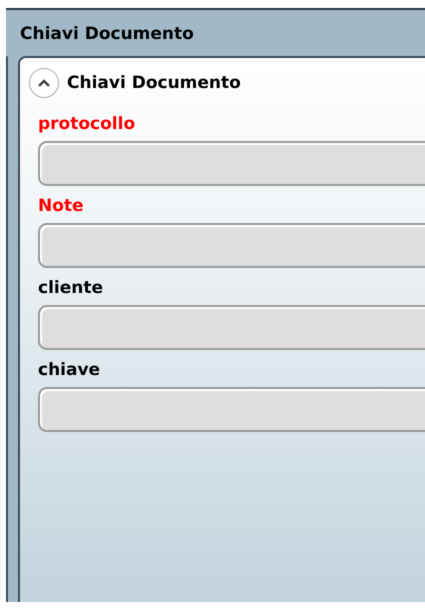 Image resolution: width=425 pixels, height=610 pixels. Describe the element at coordinates (71, 288) in the screenshot. I see `field-label: cliente` at that location.